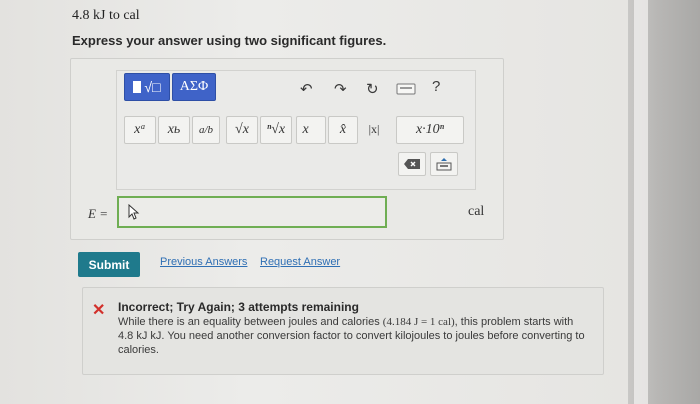  What do you see at coordinates (343, 130) in the screenshot?
I see `unit-vector-button: x̂` at bounding box center [343, 130].